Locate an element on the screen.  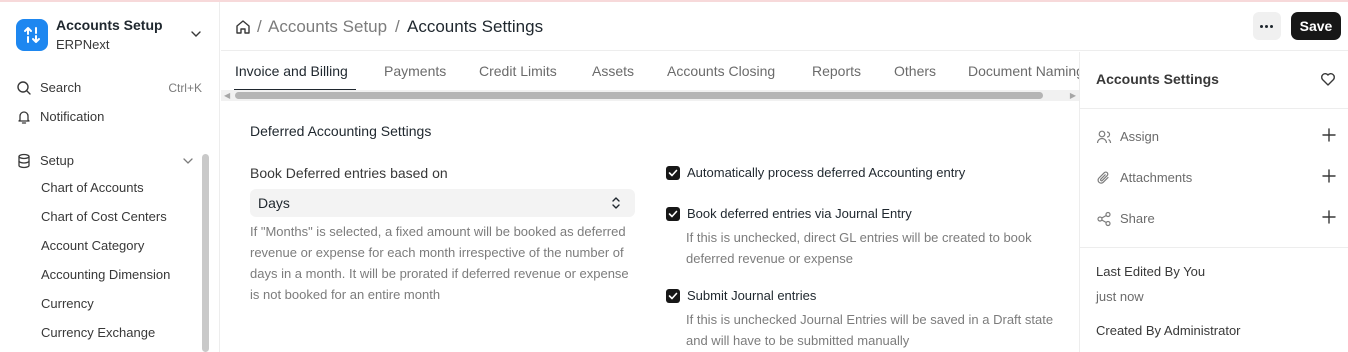
sidebar-item-accounting-dimension: Accounting Dimension is located at coordinates (105, 274).